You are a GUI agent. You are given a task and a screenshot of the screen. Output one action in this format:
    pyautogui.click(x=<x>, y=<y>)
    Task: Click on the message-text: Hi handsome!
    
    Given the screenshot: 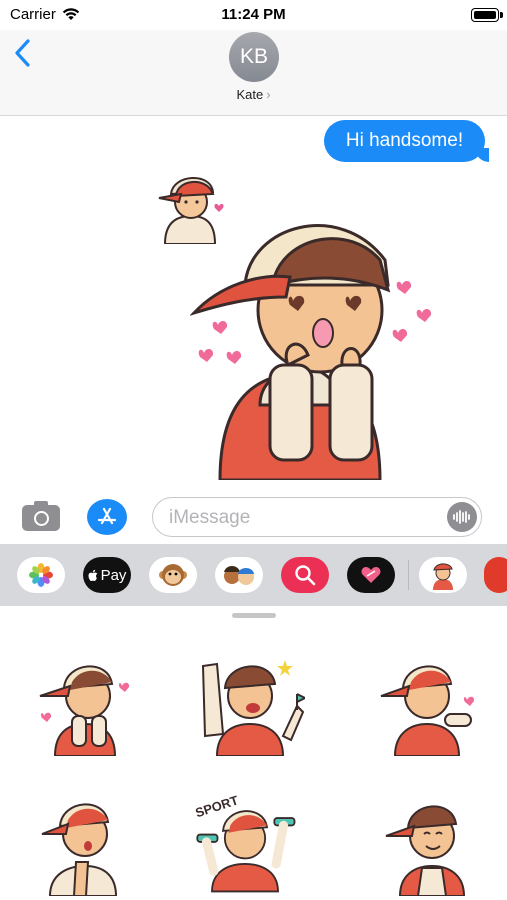 What is the action you would take?
    pyautogui.click(x=404, y=140)
    